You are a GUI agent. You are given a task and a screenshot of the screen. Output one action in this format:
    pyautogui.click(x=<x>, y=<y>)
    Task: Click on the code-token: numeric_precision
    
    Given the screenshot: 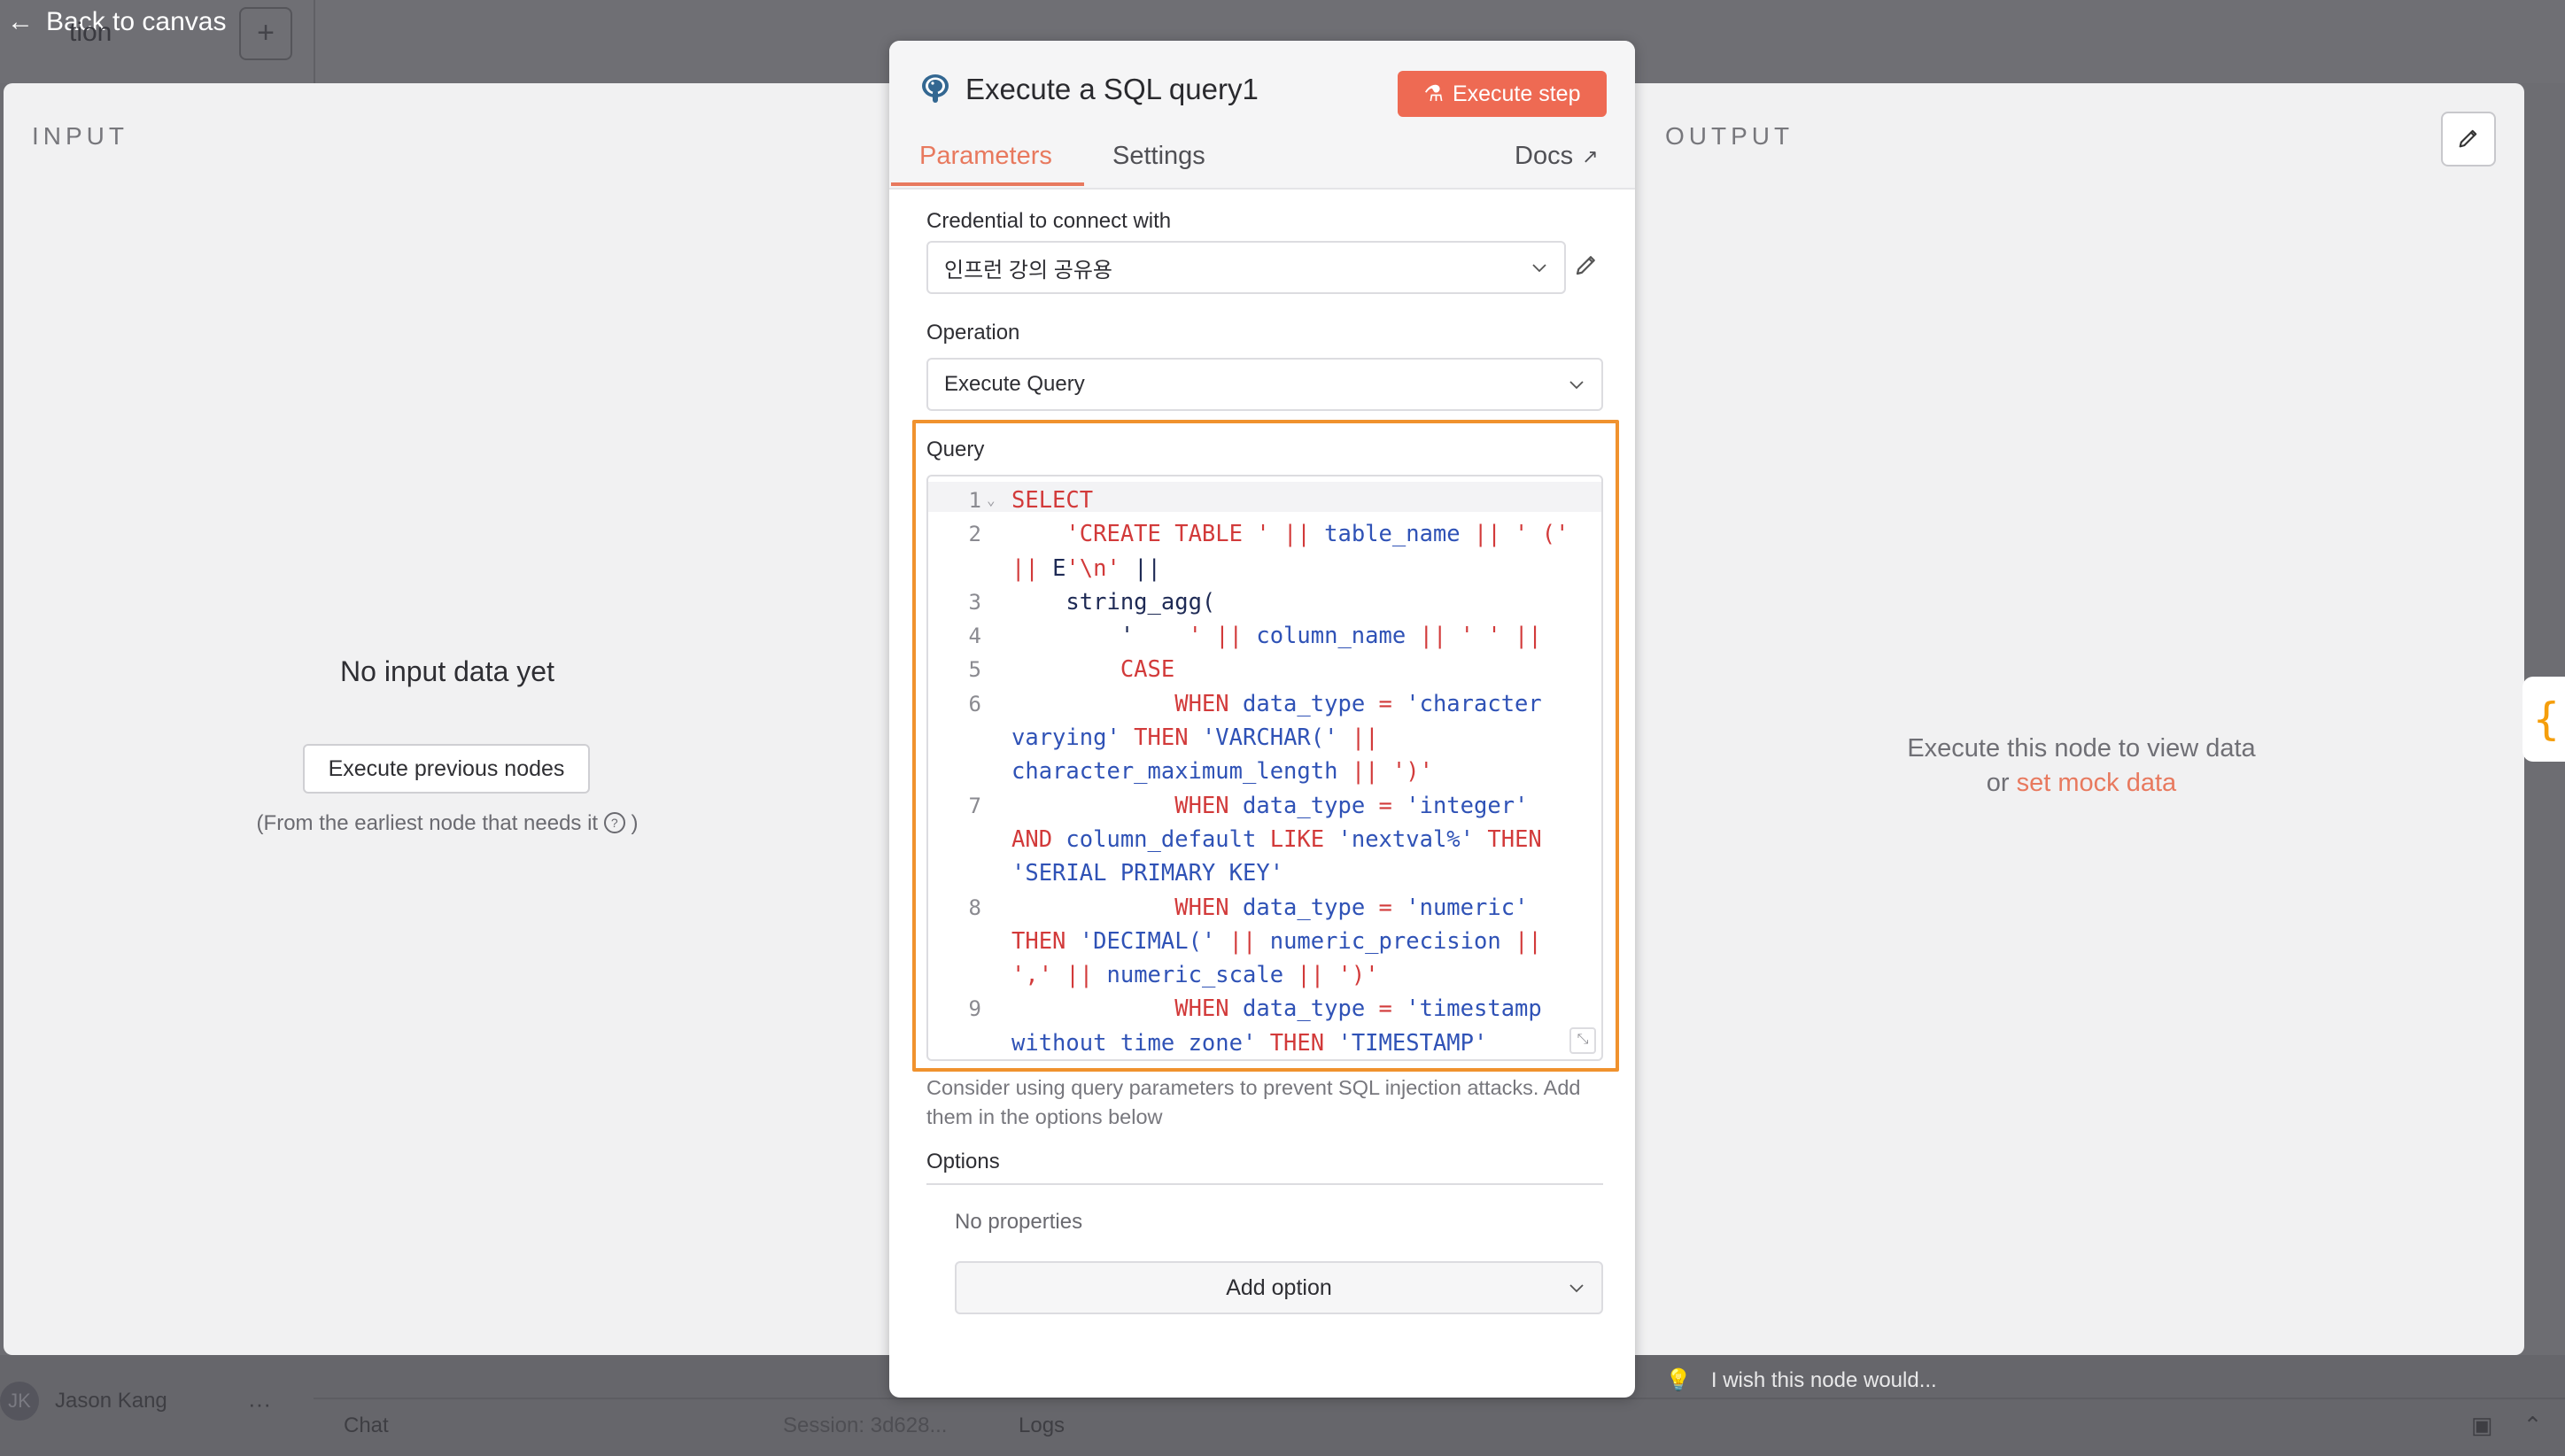 What is the action you would take?
    pyautogui.click(x=1385, y=941)
    